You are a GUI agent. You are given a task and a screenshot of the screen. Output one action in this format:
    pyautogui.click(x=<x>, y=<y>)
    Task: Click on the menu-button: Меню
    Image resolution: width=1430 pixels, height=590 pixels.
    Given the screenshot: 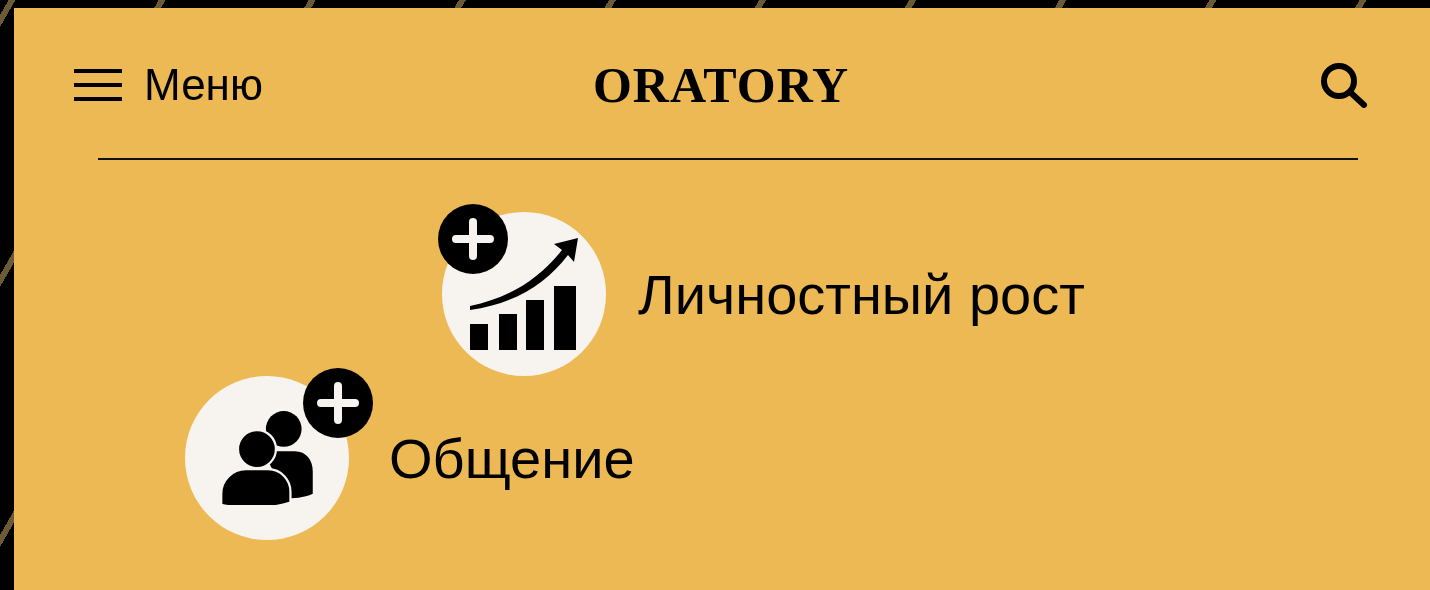 What is the action you would take?
    pyautogui.click(x=168, y=85)
    